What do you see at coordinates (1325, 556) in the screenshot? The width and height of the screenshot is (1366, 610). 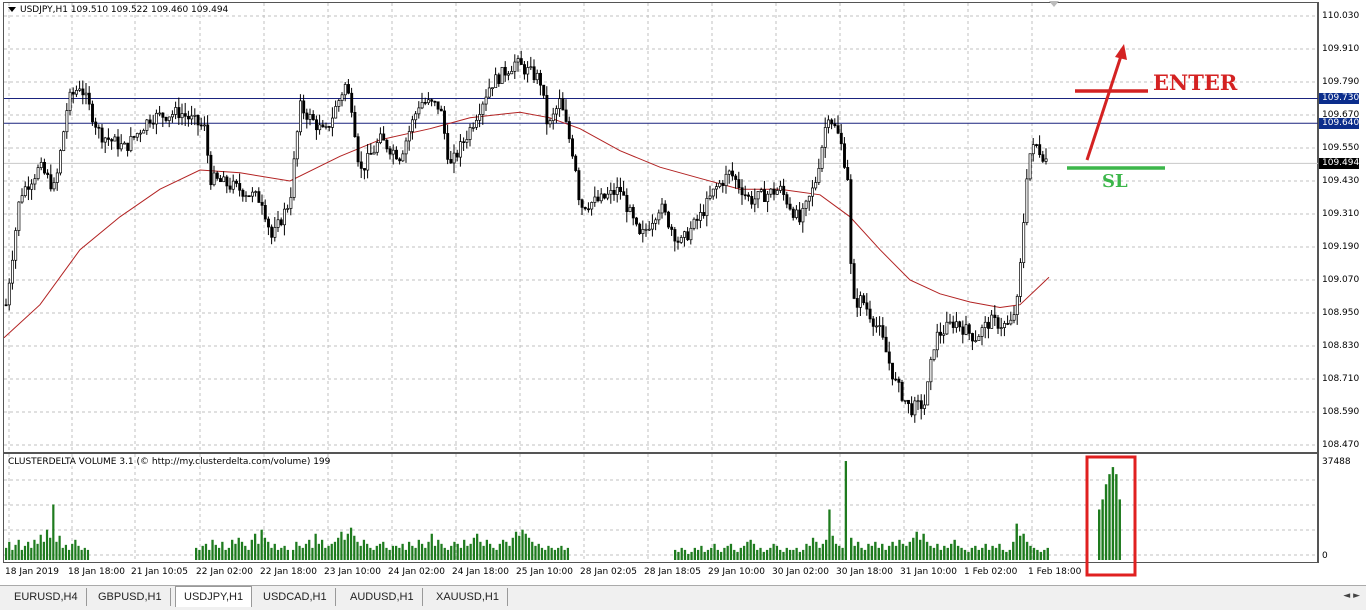 I see `volume-zero-label: 0` at bounding box center [1325, 556].